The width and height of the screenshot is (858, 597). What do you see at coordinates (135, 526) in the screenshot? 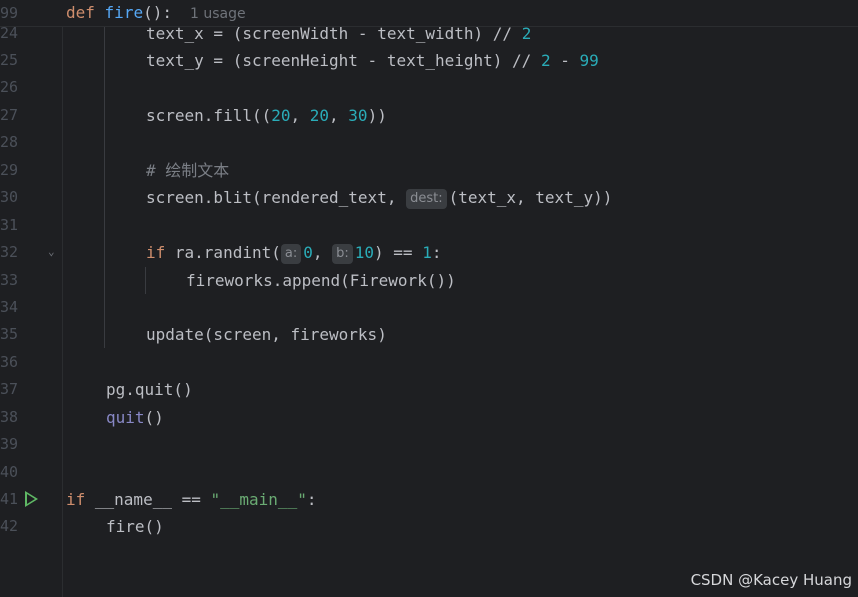
I see `code-line: fire()` at bounding box center [135, 526].